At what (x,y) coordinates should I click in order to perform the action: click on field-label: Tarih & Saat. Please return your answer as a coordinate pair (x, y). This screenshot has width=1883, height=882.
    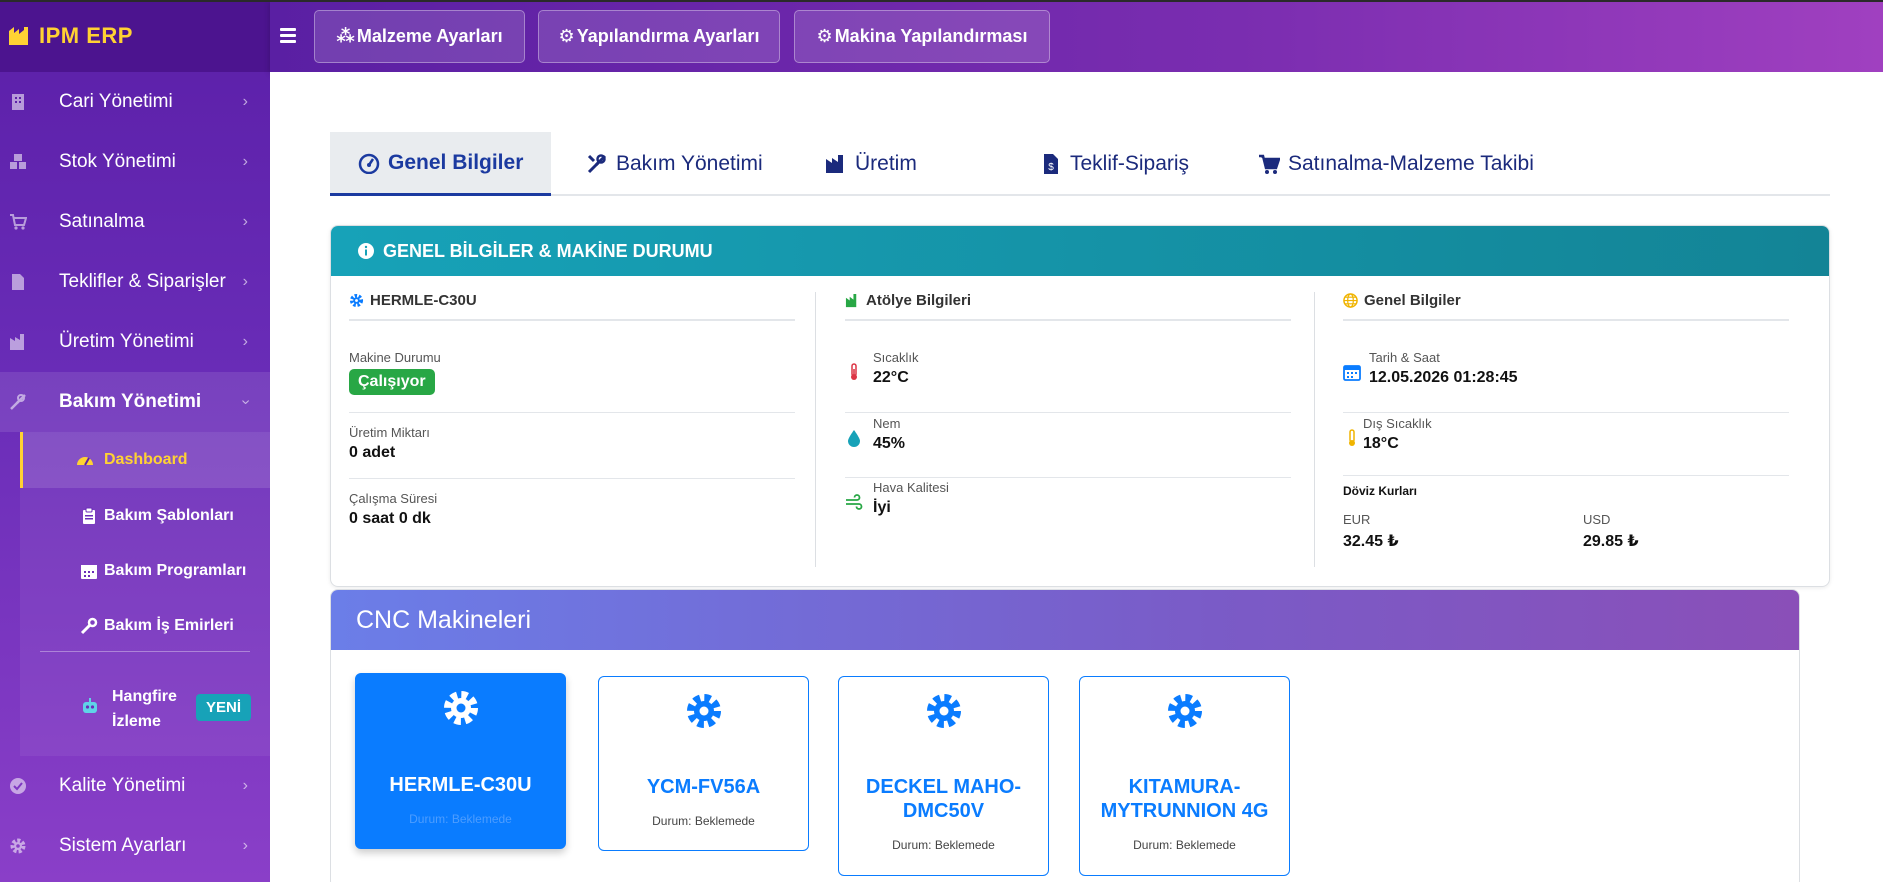
    Looking at the image, I should click on (1404, 357).